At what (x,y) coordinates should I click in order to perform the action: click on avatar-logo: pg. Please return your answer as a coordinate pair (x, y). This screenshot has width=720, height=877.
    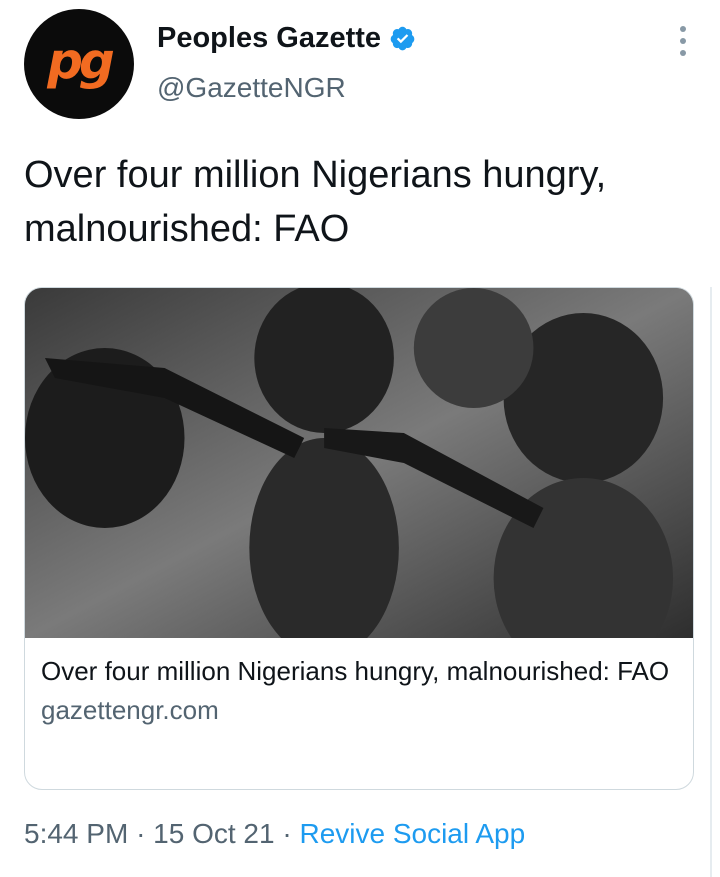
    Looking at the image, I should click on (81, 61).